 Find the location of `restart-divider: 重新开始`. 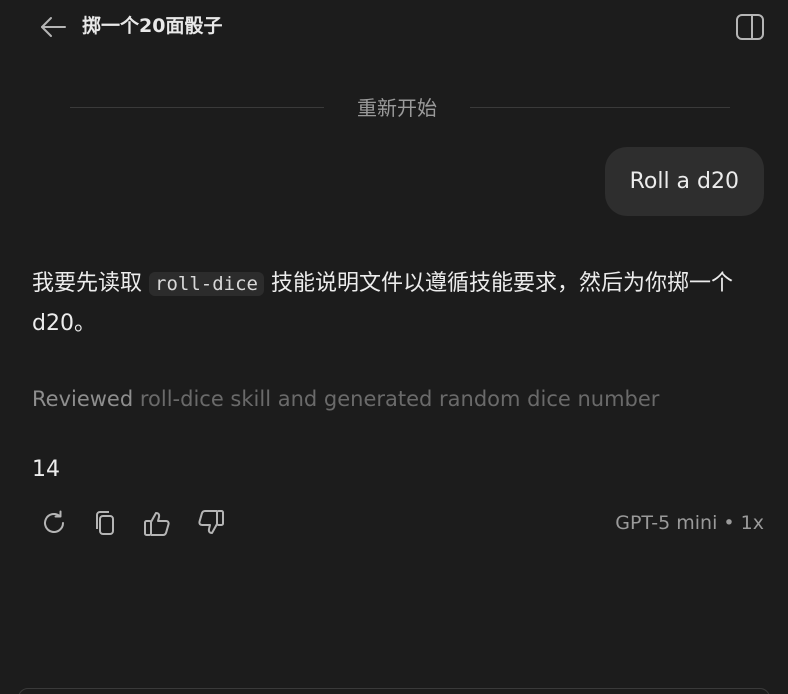

restart-divider: 重新开始 is located at coordinates (400, 108).